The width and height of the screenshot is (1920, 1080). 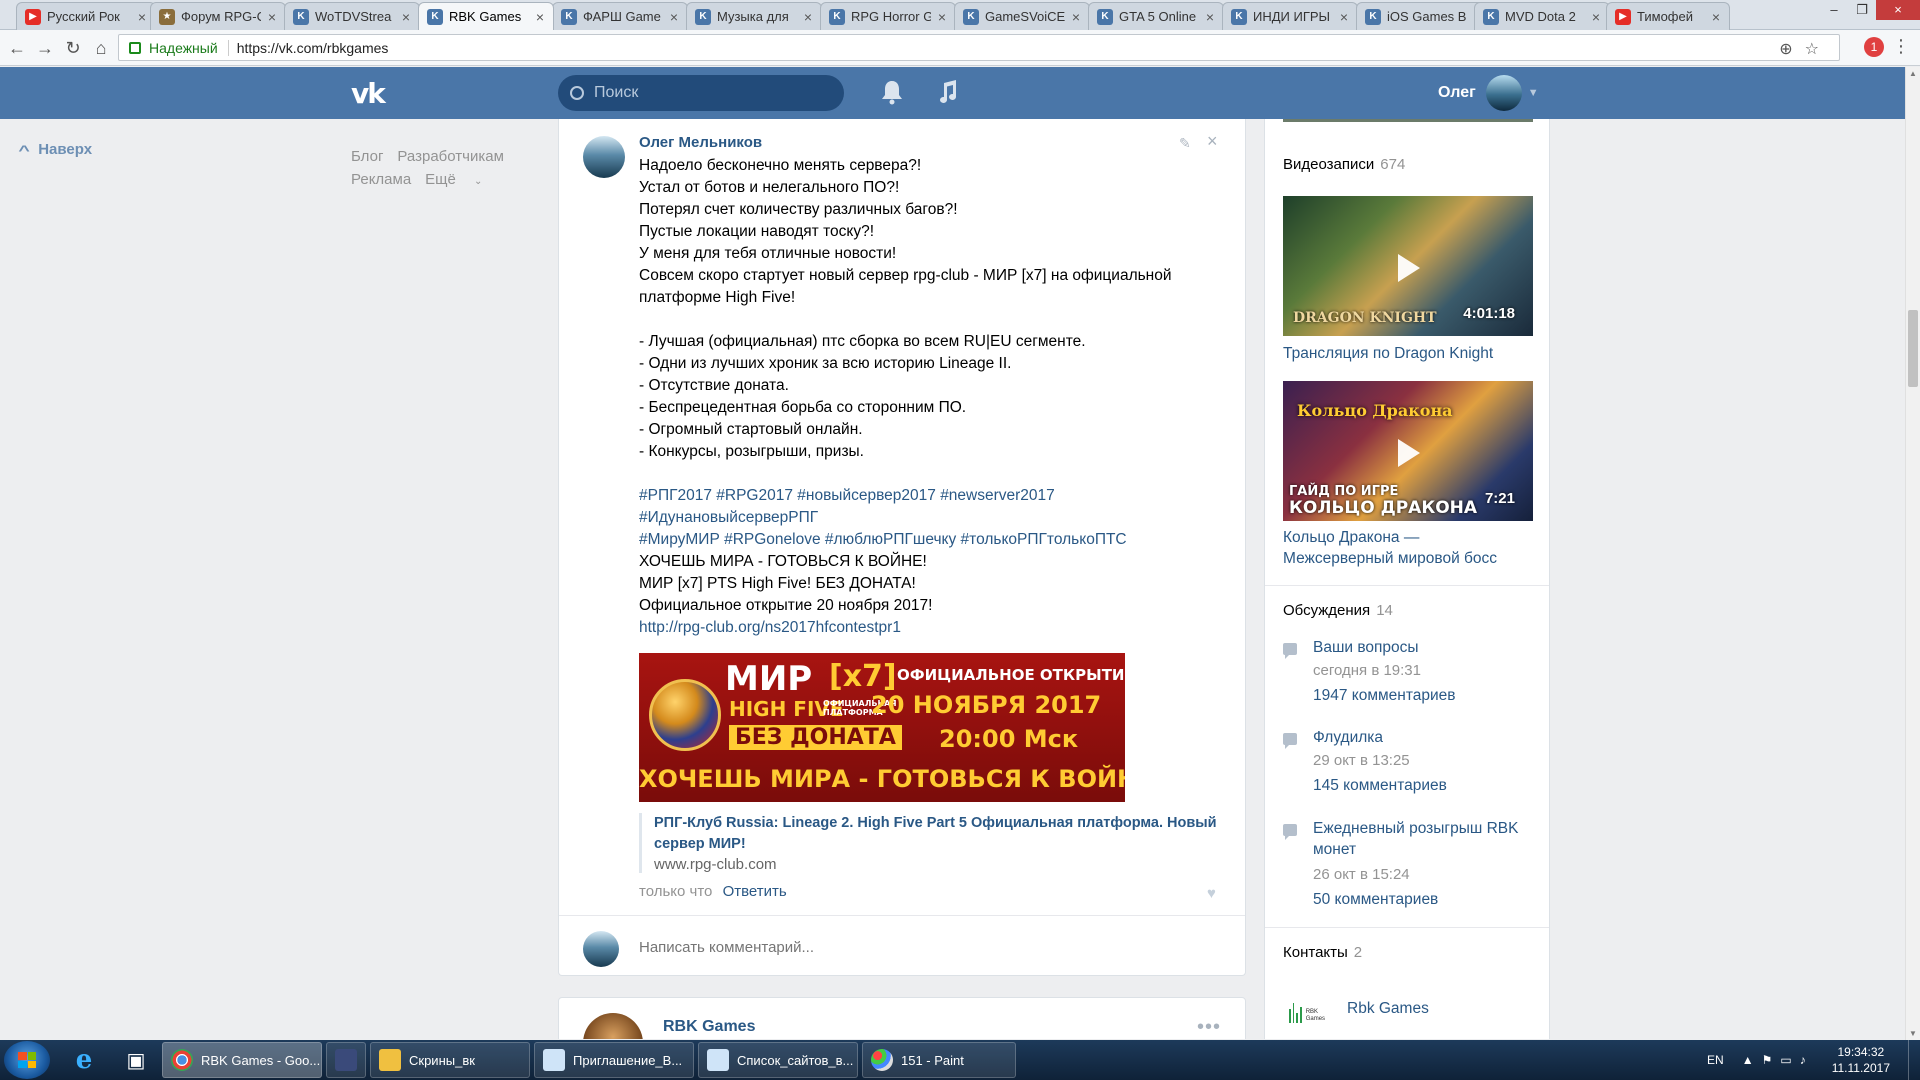 What do you see at coordinates (1380, 786) in the screenshot?
I see `discussion-comments: 145 комментариев` at bounding box center [1380, 786].